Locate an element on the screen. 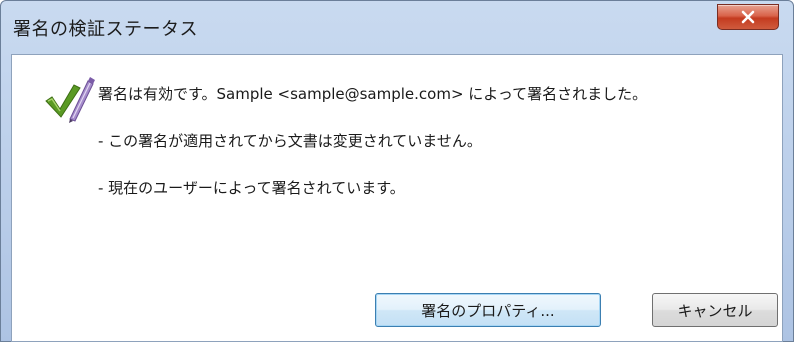 This screenshot has width=794, height=342. window-title: 署名の検証ステータス is located at coordinates (105, 29).